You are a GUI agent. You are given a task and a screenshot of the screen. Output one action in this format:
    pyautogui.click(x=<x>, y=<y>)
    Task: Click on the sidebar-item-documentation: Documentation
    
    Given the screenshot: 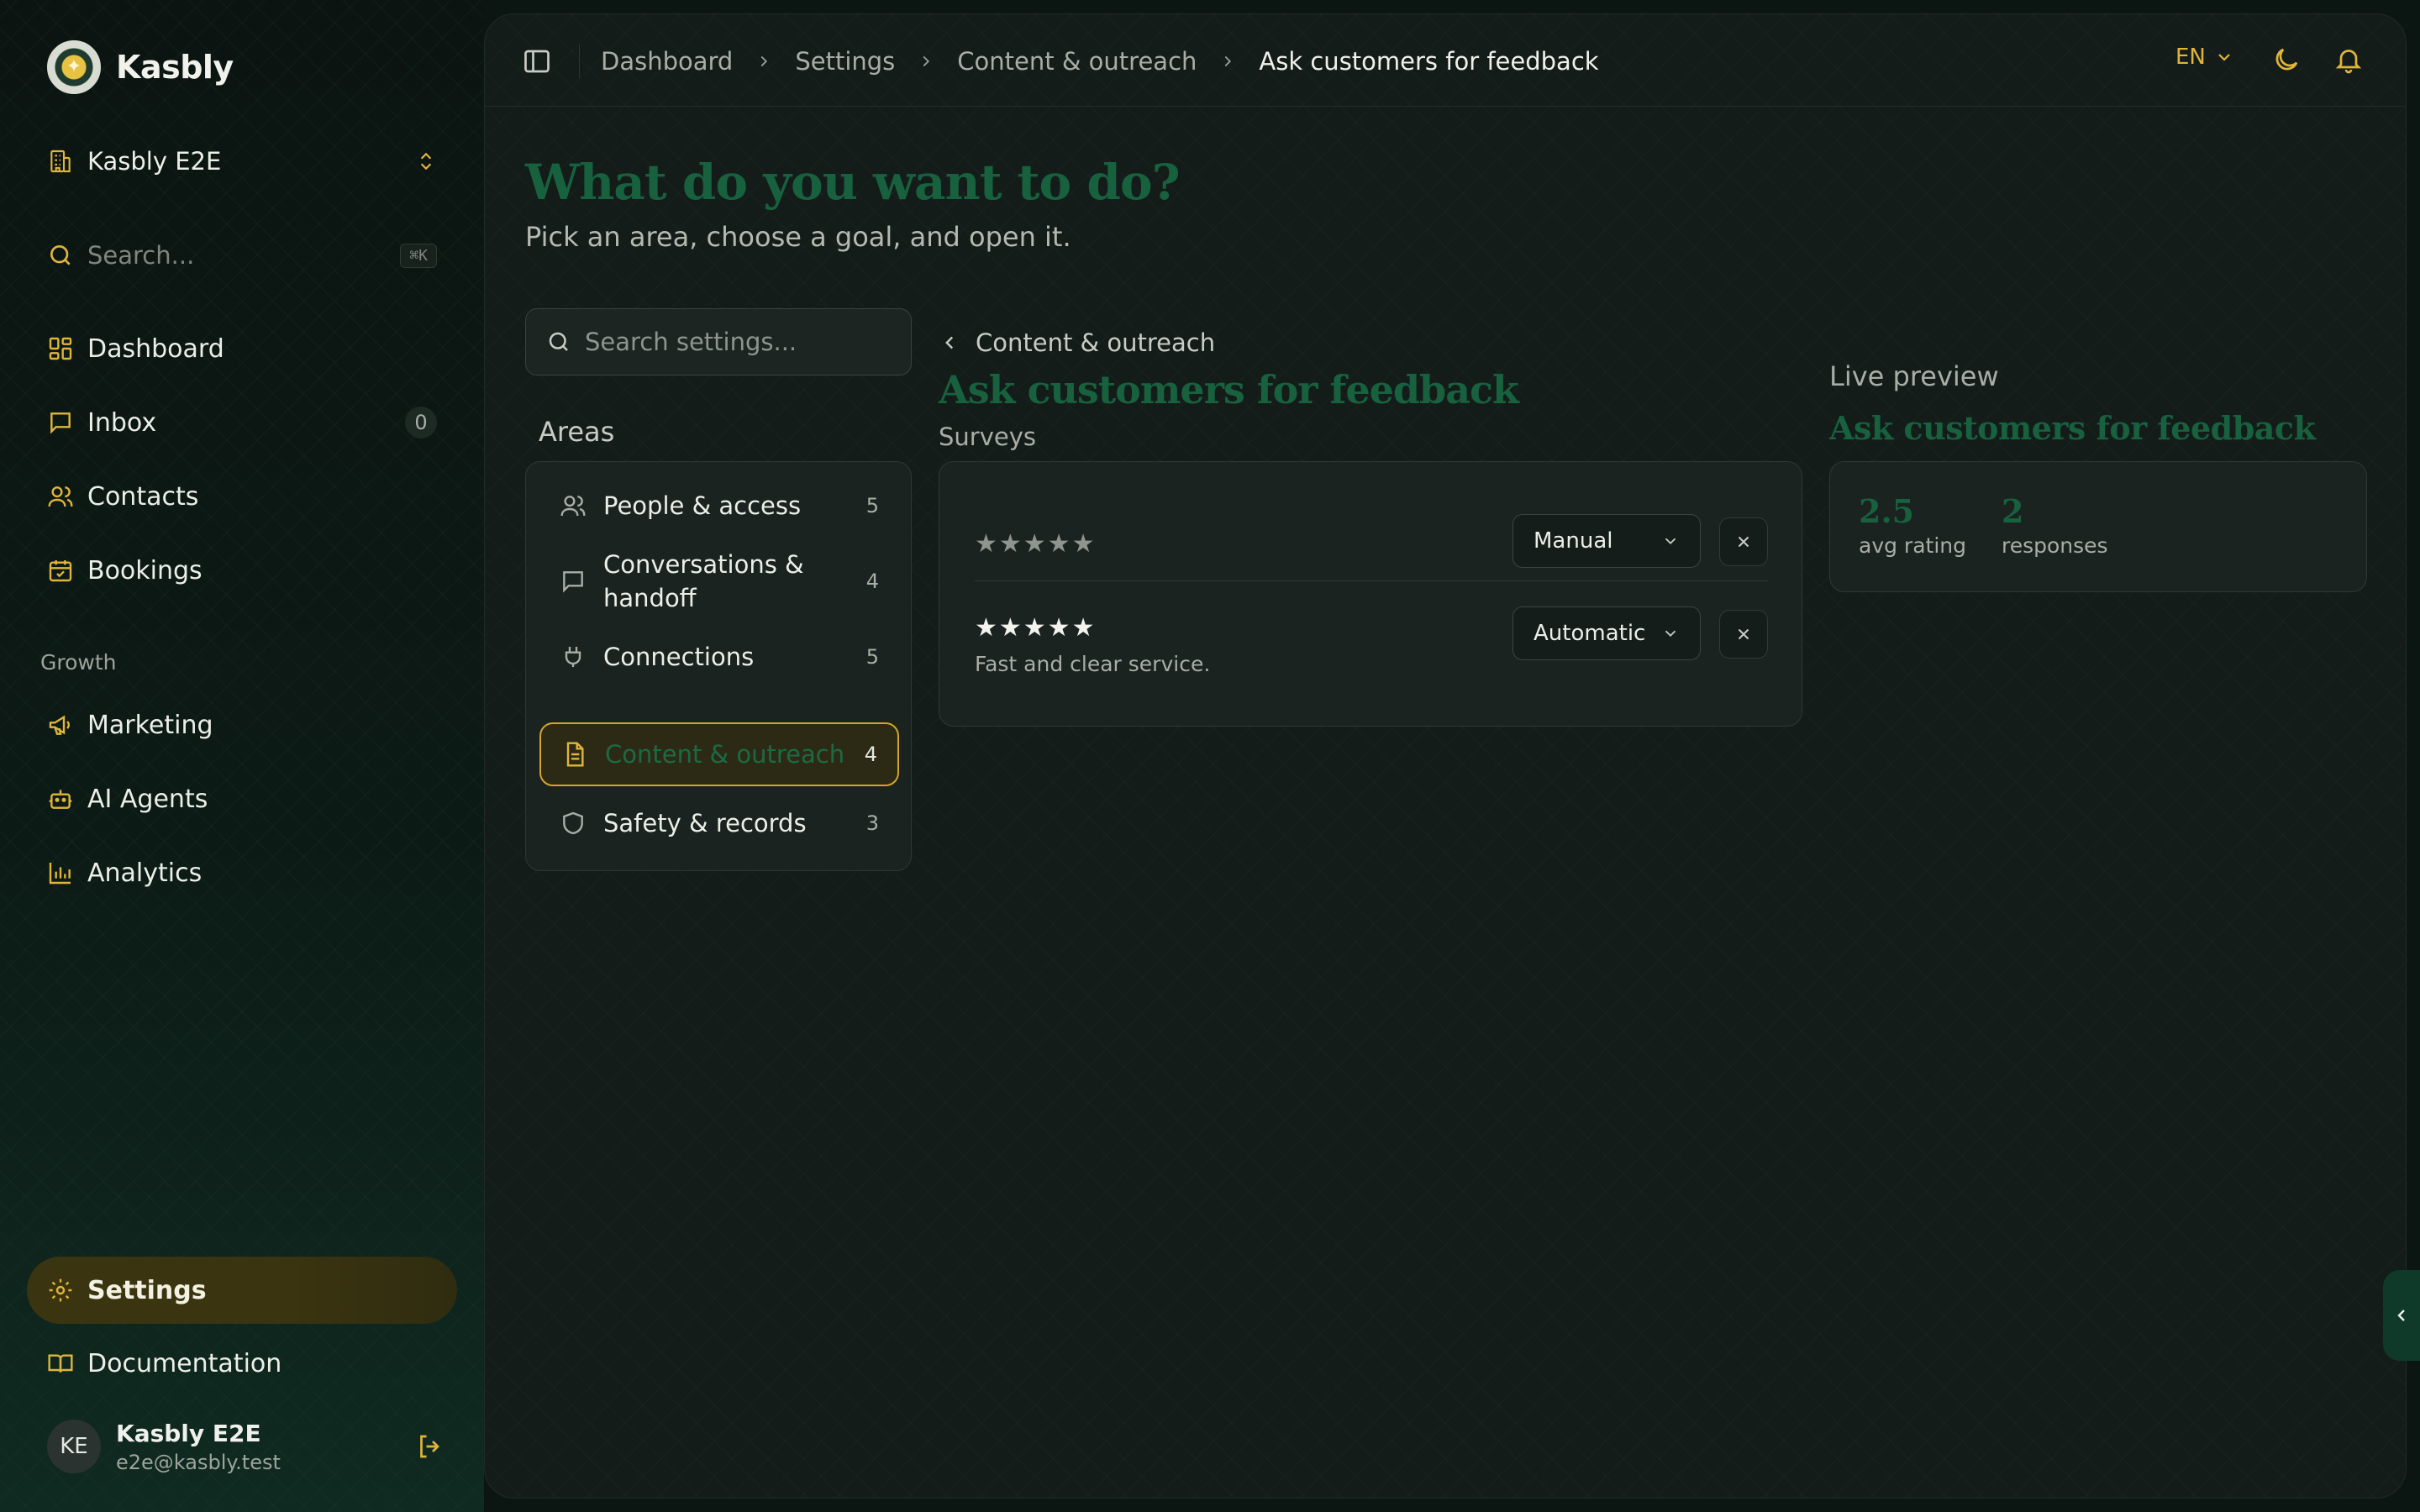 What is the action you would take?
    pyautogui.click(x=242, y=1363)
    